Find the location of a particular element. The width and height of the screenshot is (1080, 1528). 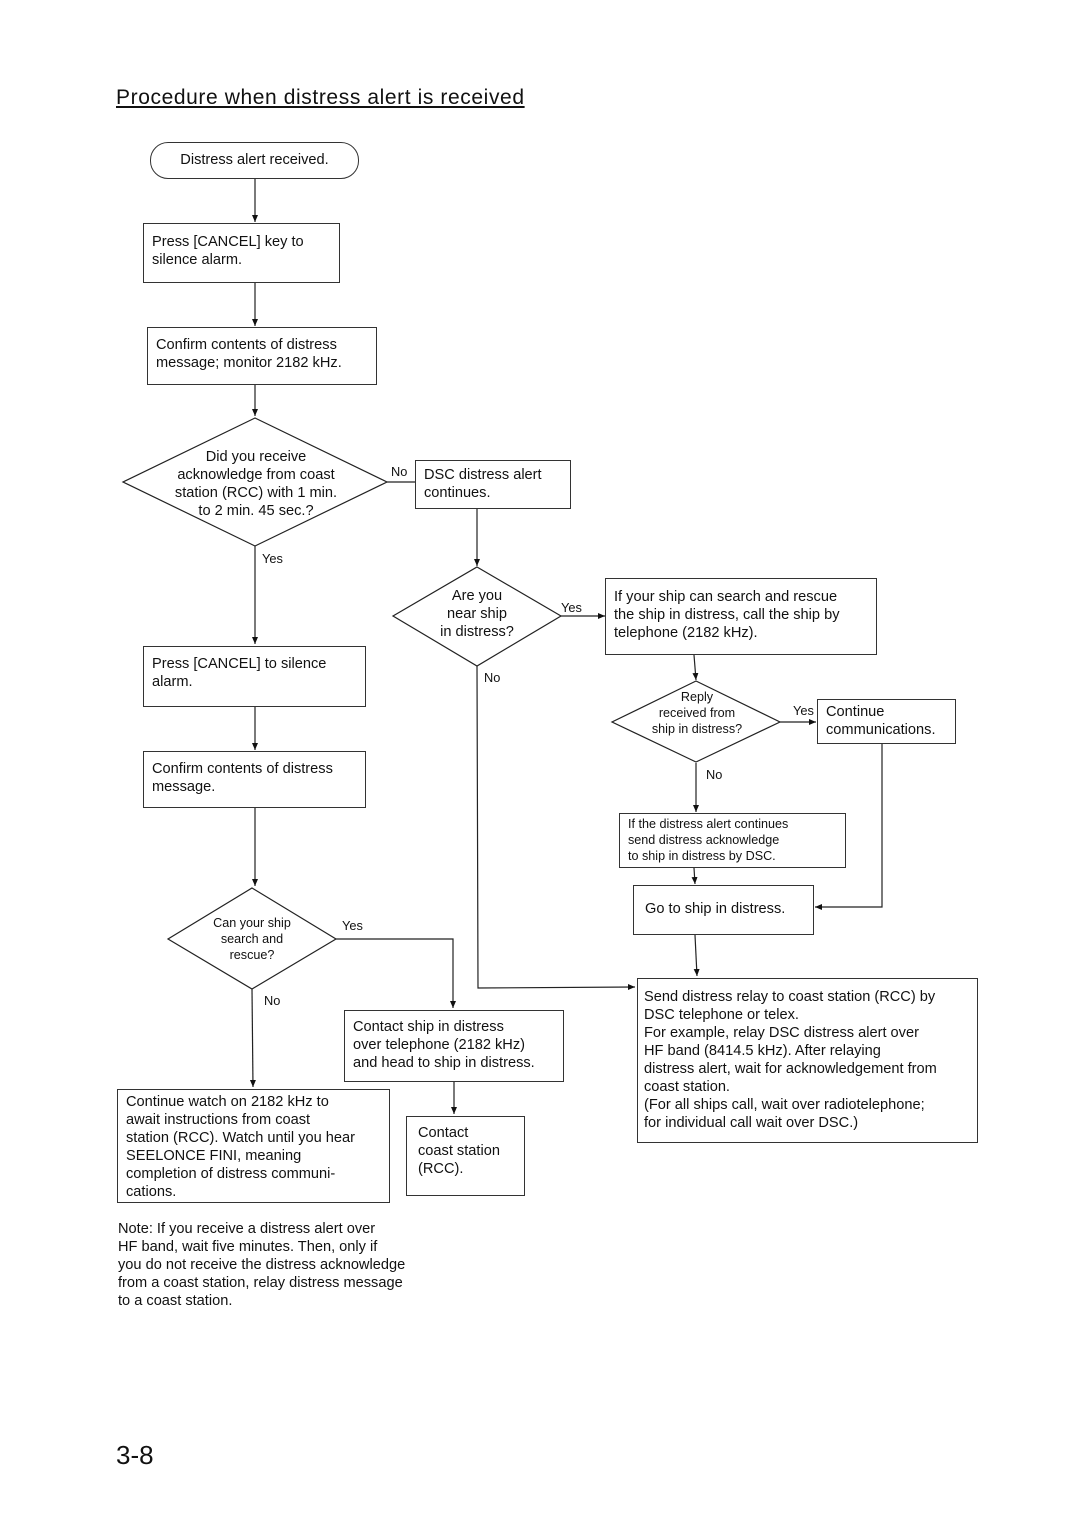

page-number: 3-8 is located at coordinates (135, 1455).